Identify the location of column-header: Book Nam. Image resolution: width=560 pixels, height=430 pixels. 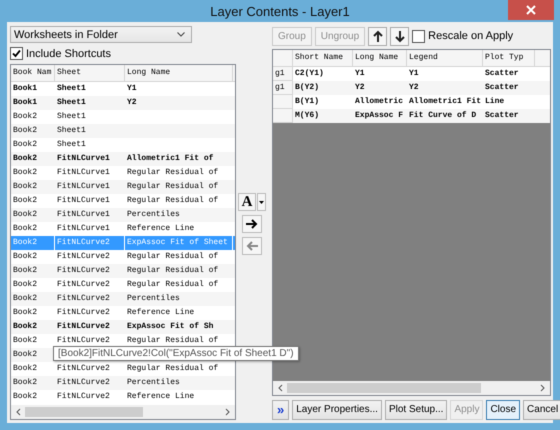
(33, 73).